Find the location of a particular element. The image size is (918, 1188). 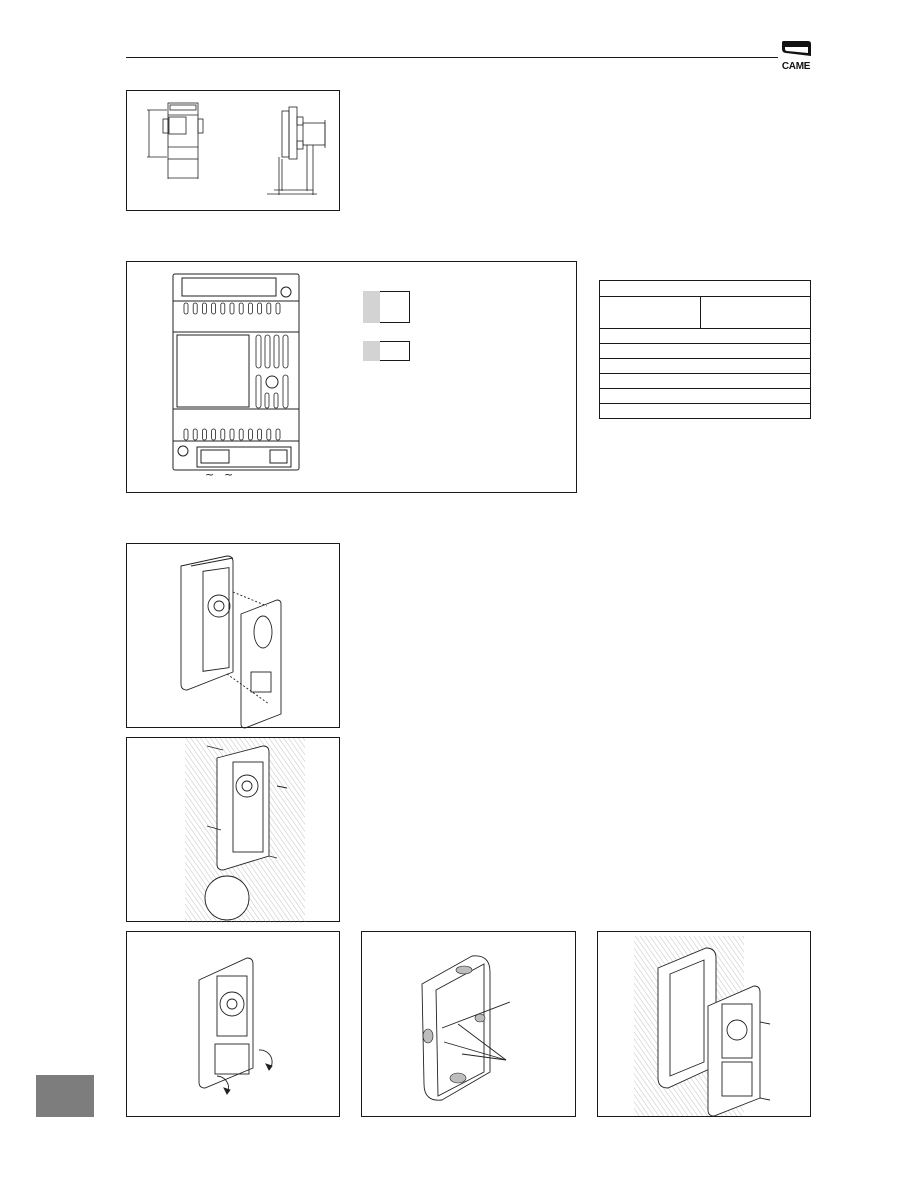

flush-mount-drawing is located at coordinates (702, 1026).